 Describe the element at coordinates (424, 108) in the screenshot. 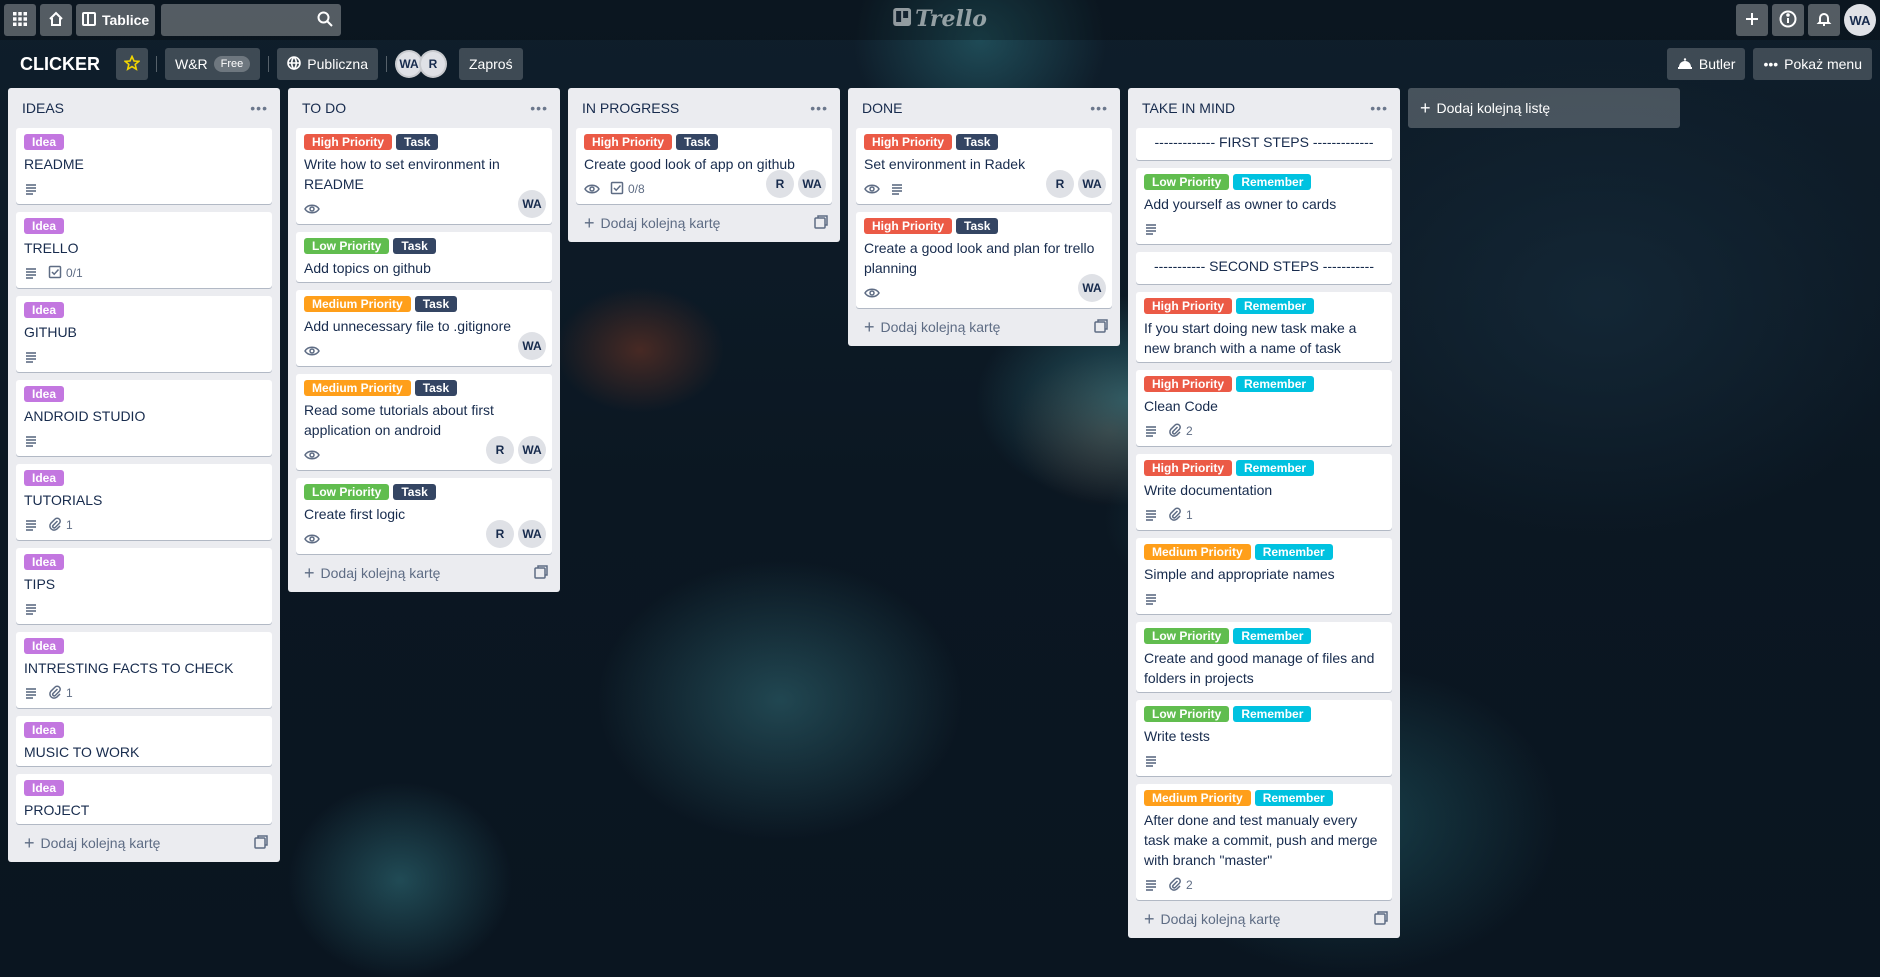

I see `list-header: TO DO •••` at that location.